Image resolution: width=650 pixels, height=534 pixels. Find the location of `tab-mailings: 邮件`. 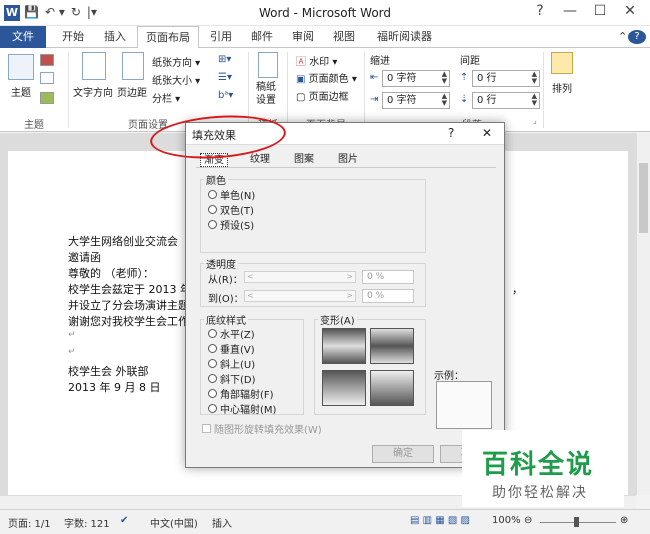

tab-mailings: 邮件 is located at coordinates (262, 37).